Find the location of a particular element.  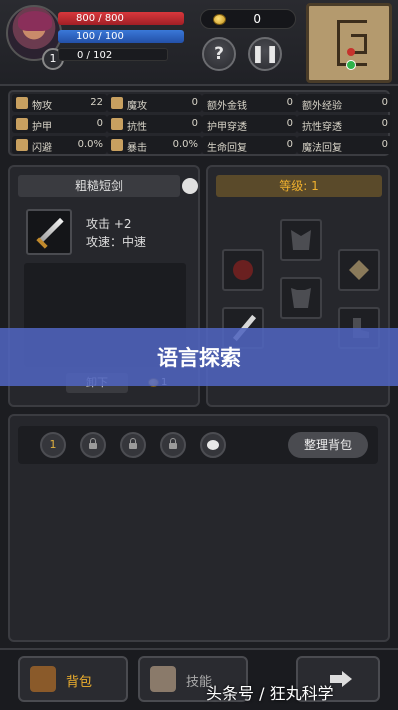

mp-bar: 100 / 100 is located at coordinates (121, 36).